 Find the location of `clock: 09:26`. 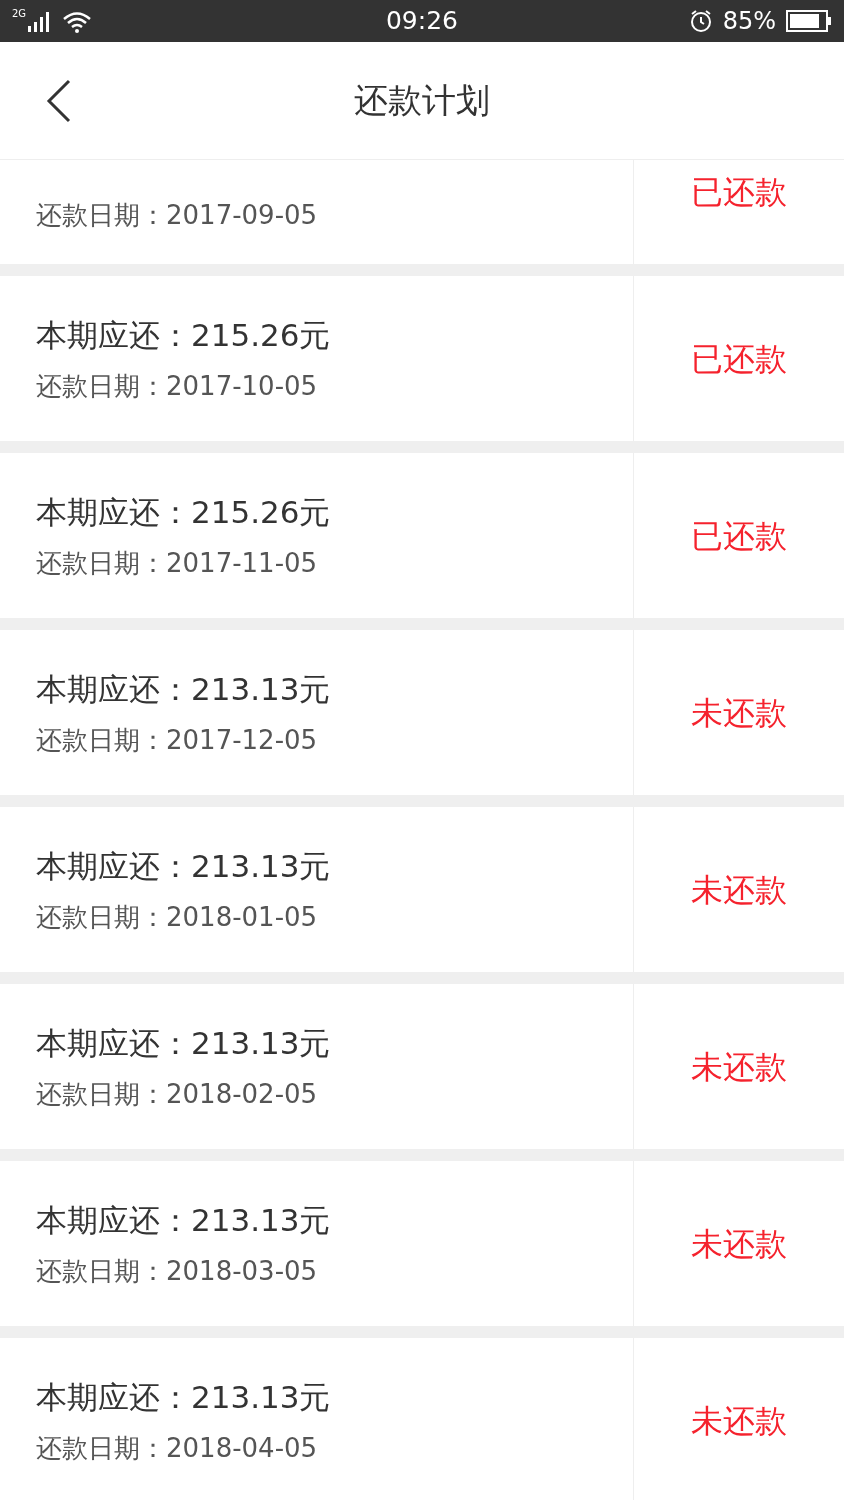

clock: 09:26 is located at coordinates (421, 21).